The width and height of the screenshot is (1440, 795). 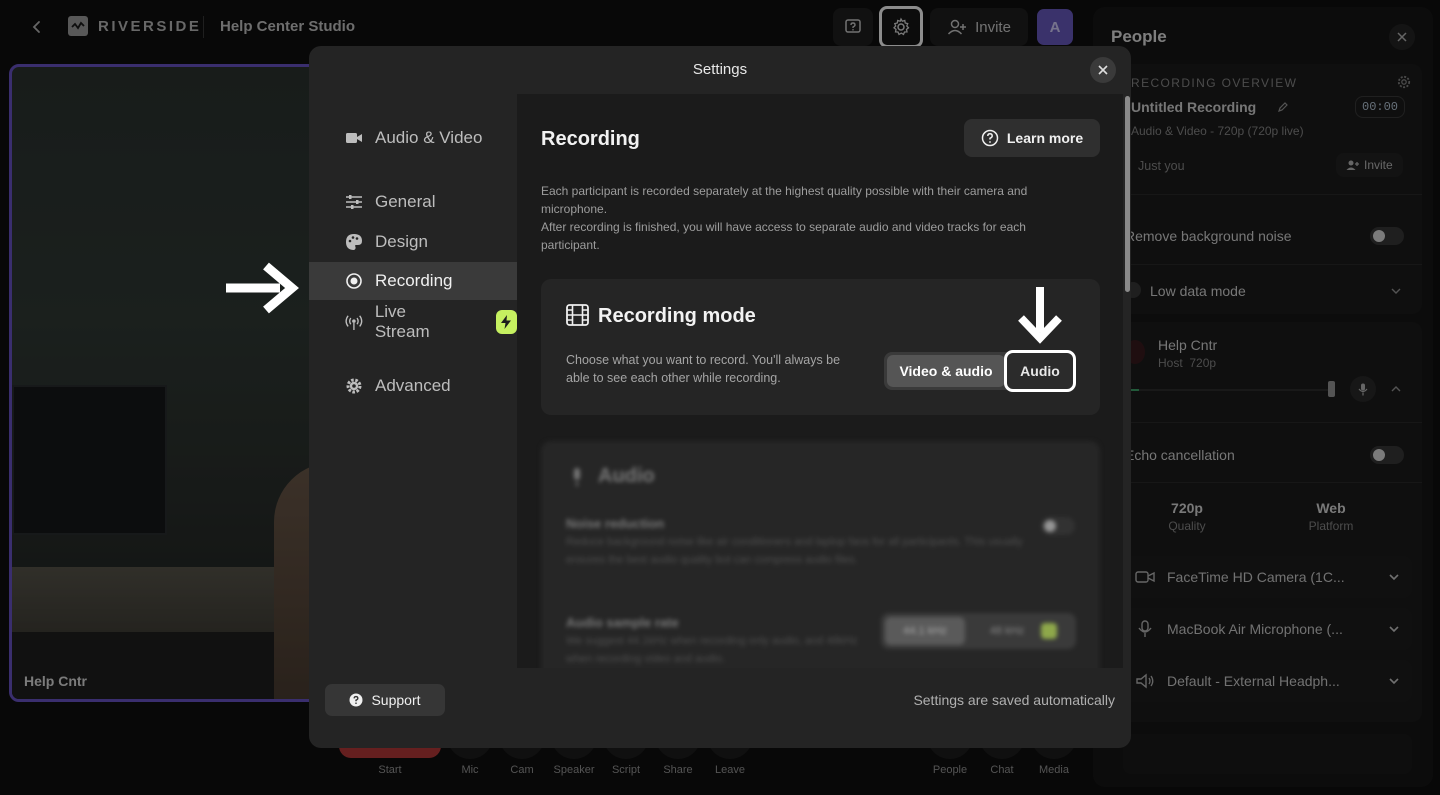 What do you see at coordinates (677, 316) in the screenshot?
I see `recording-mode-title: Recording mode` at bounding box center [677, 316].